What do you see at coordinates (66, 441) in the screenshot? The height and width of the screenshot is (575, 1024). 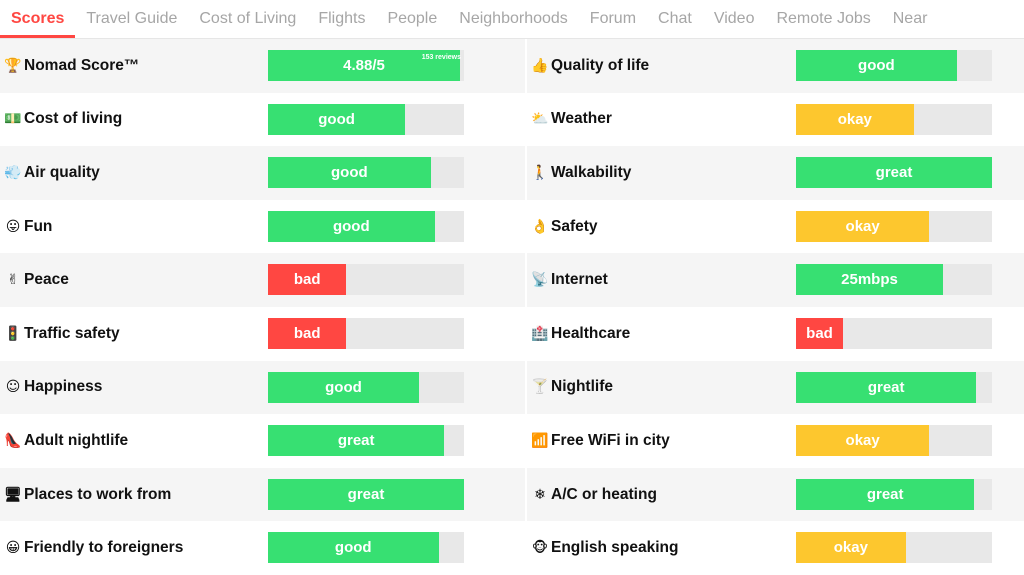 I see `score-label: 👠 Adult nightlife` at bounding box center [66, 441].